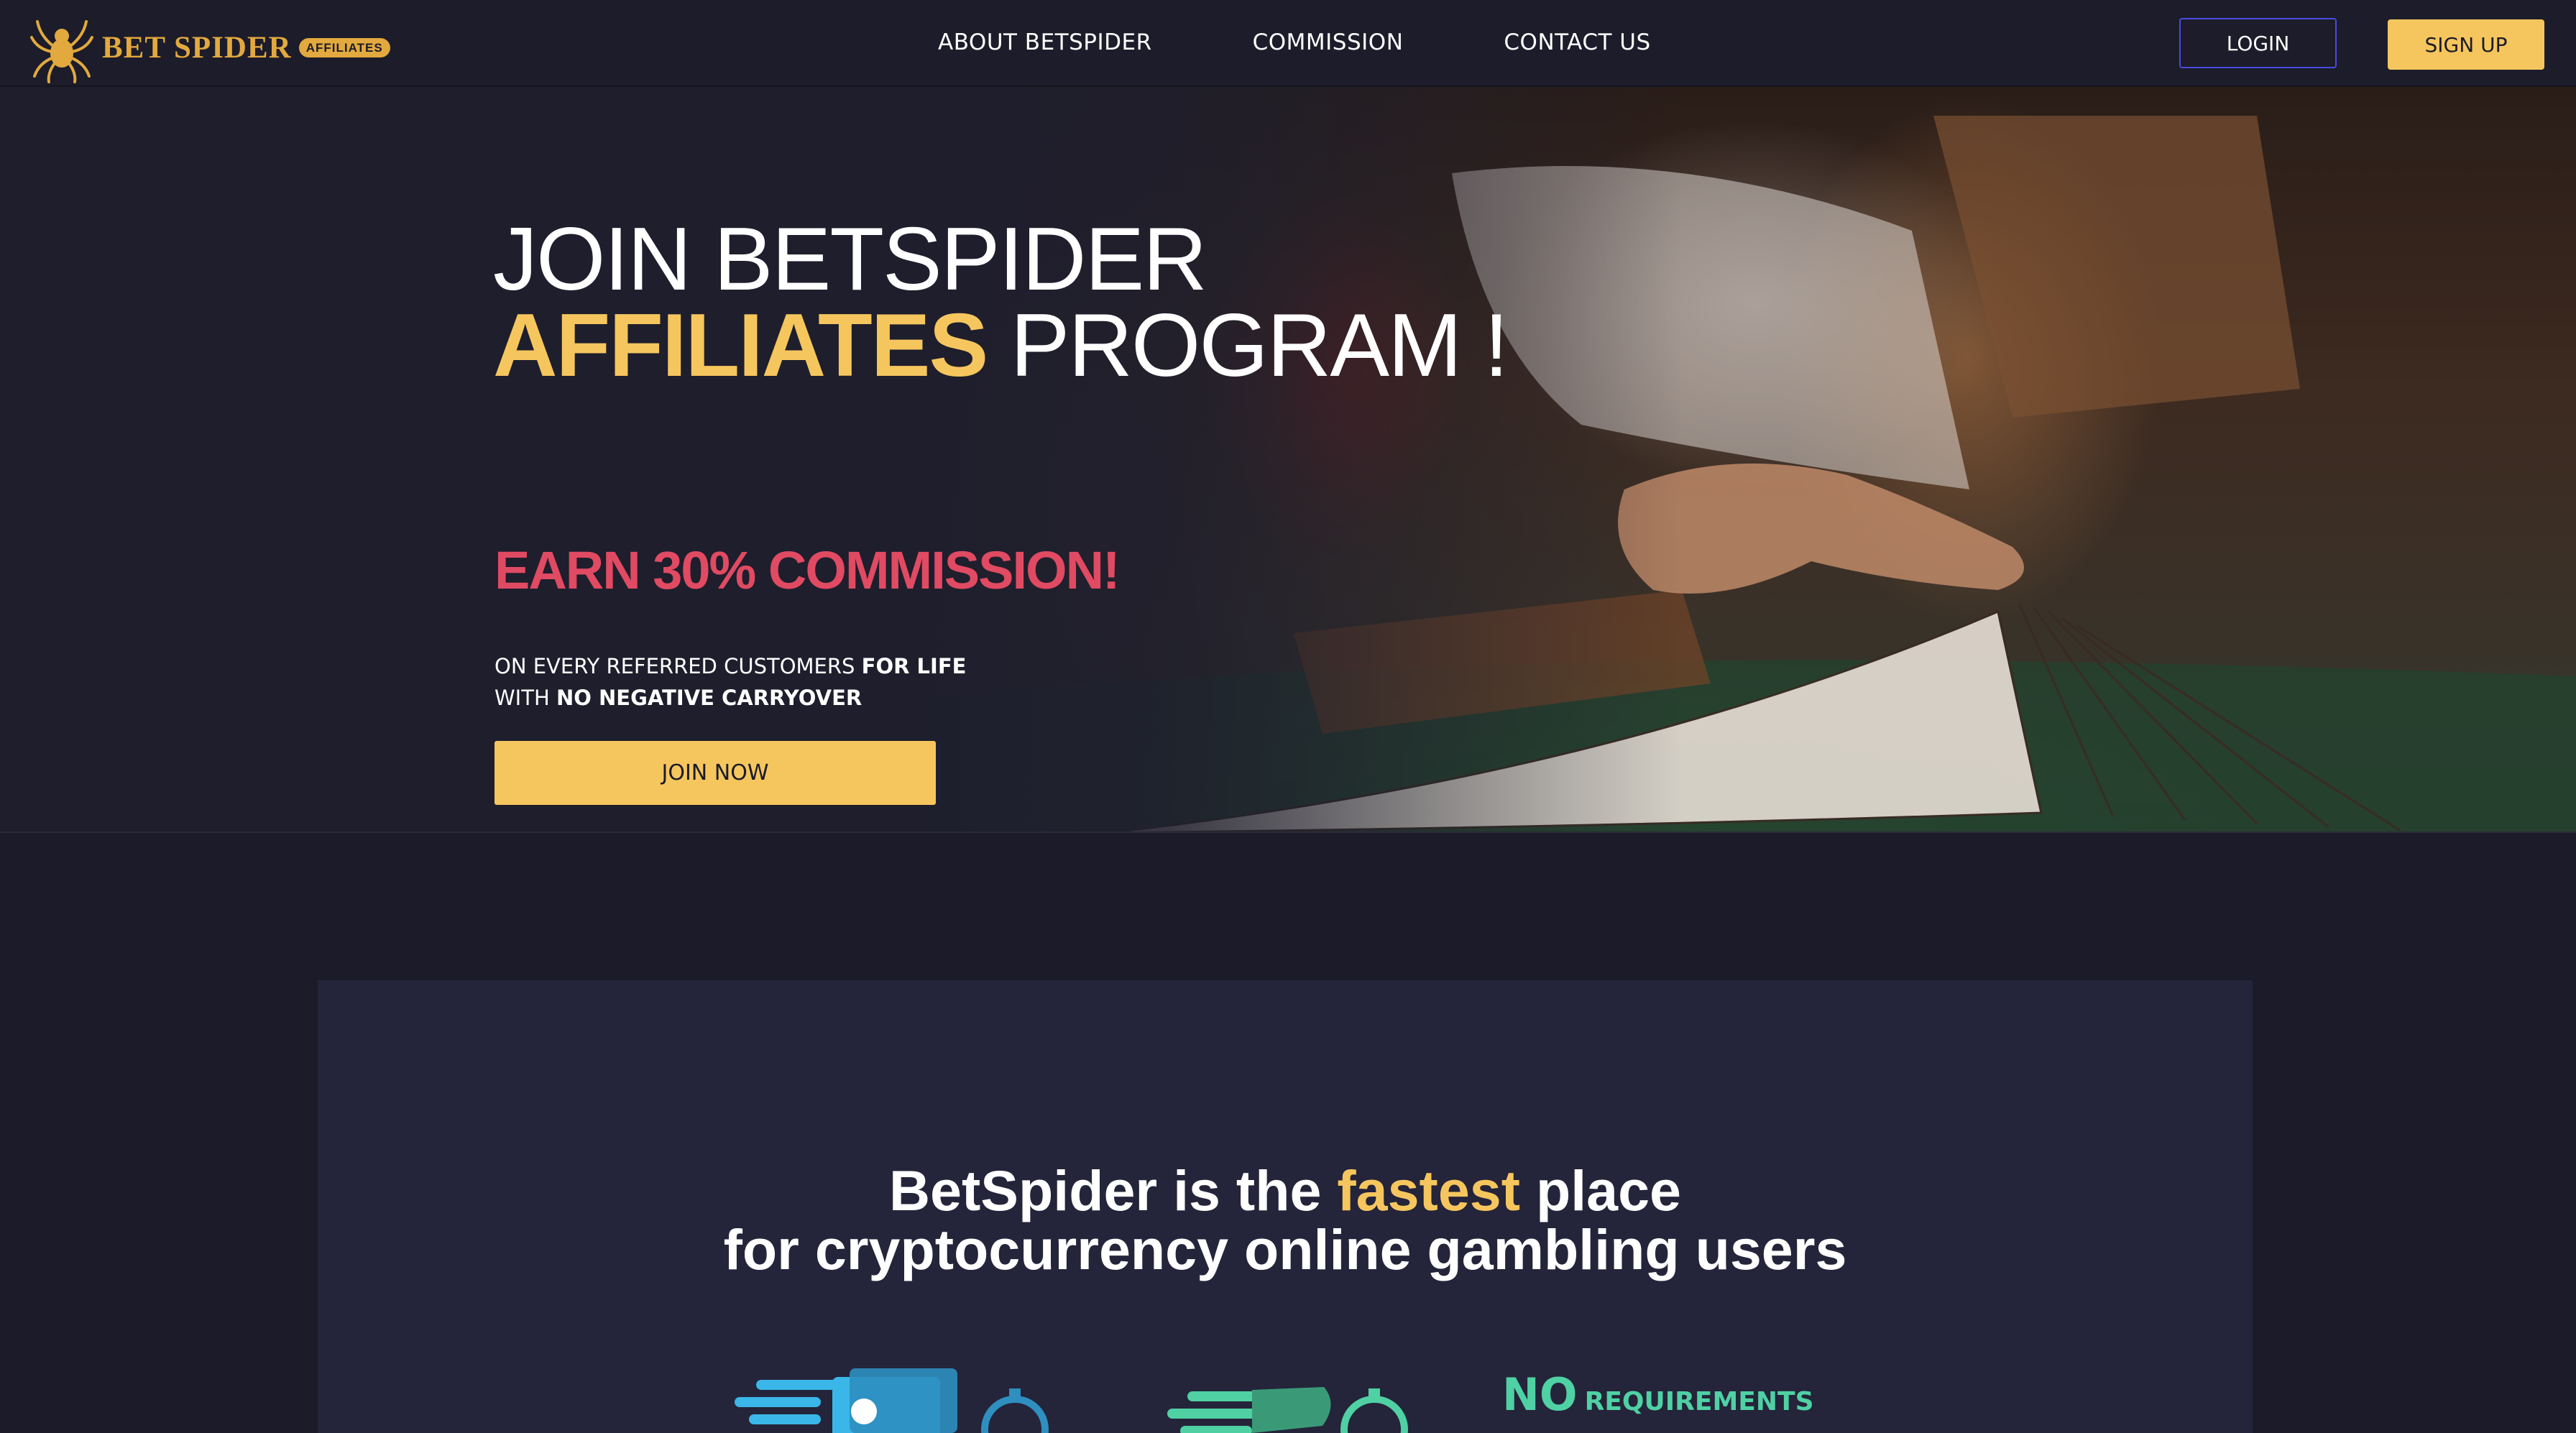 Image resolution: width=2576 pixels, height=1433 pixels. What do you see at coordinates (1328, 42) in the screenshot?
I see `nav-commission: COMMISSION` at bounding box center [1328, 42].